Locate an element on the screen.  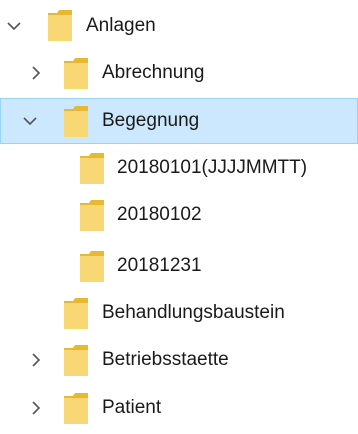
tree-item-label: Begegnung is located at coordinates (151, 120).